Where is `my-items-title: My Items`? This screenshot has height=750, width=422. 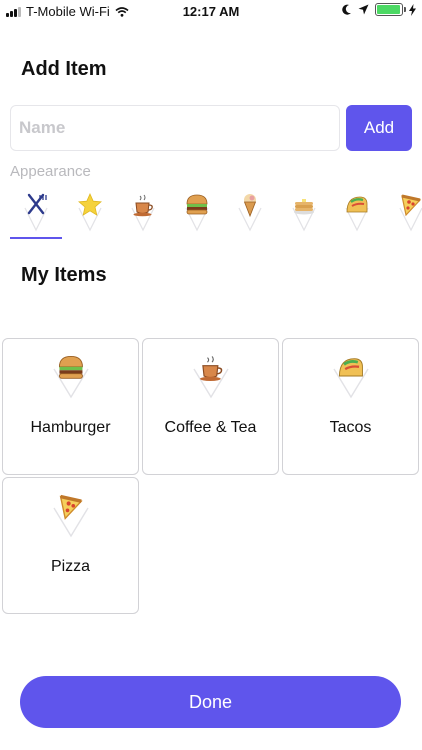 my-items-title: My Items is located at coordinates (64, 275).